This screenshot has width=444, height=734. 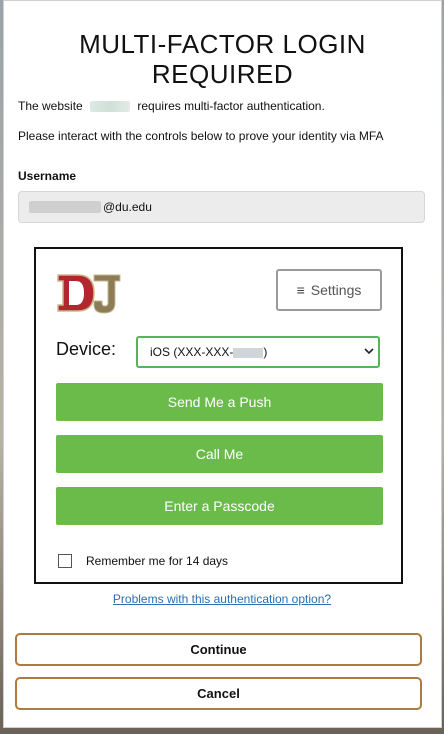 What do you see at coordinates (369, 352) in the screenshot?
I see `chevron-down-icon` at bounding box center [369, 352].